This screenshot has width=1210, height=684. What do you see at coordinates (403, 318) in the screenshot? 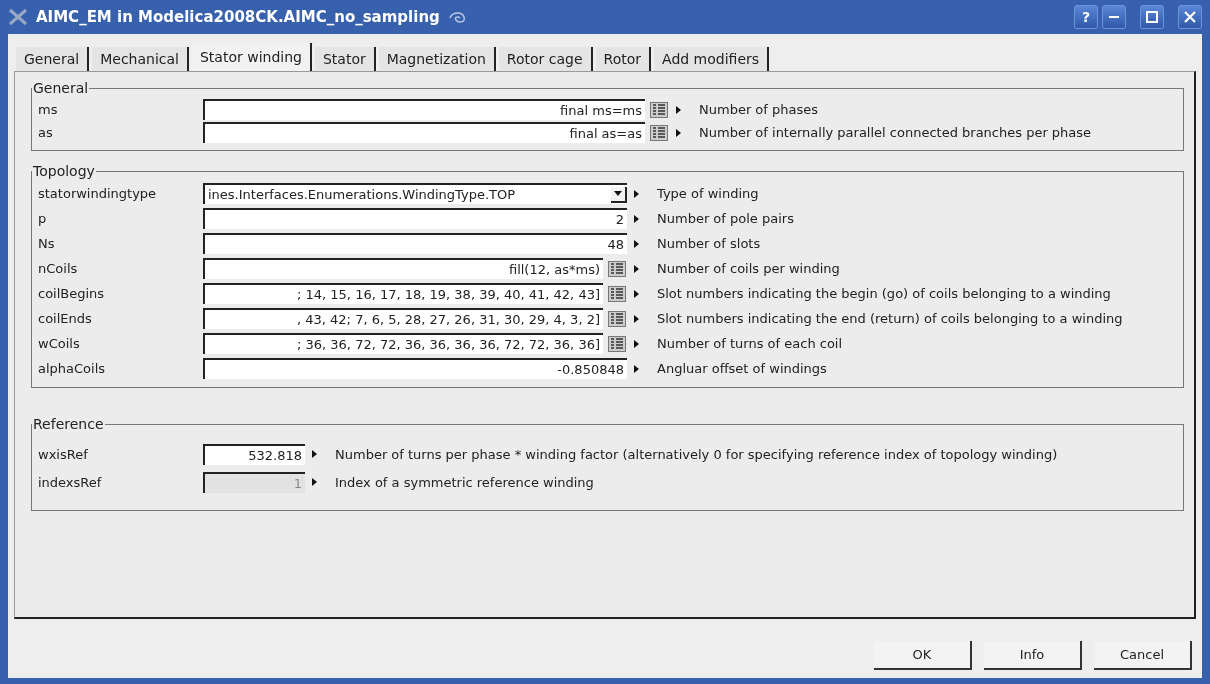
I see `value-field: , 43, 42; 7, 6, 5, 28, 27, 26, 31, 30, 29, 4, 3, 2]` at bounding box center [403, 318].